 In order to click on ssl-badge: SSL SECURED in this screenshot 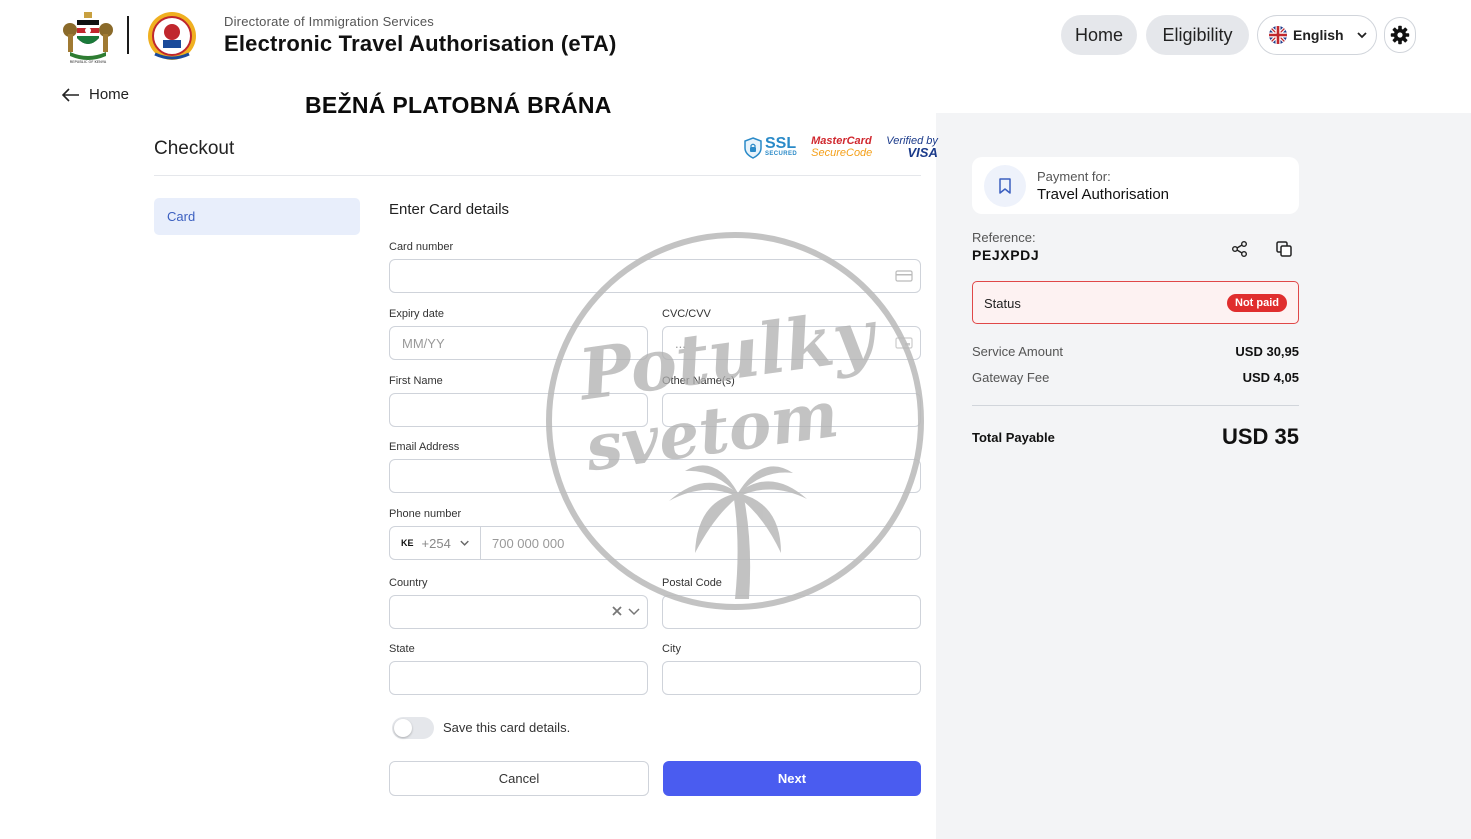, I will do `click(771, 147)`.